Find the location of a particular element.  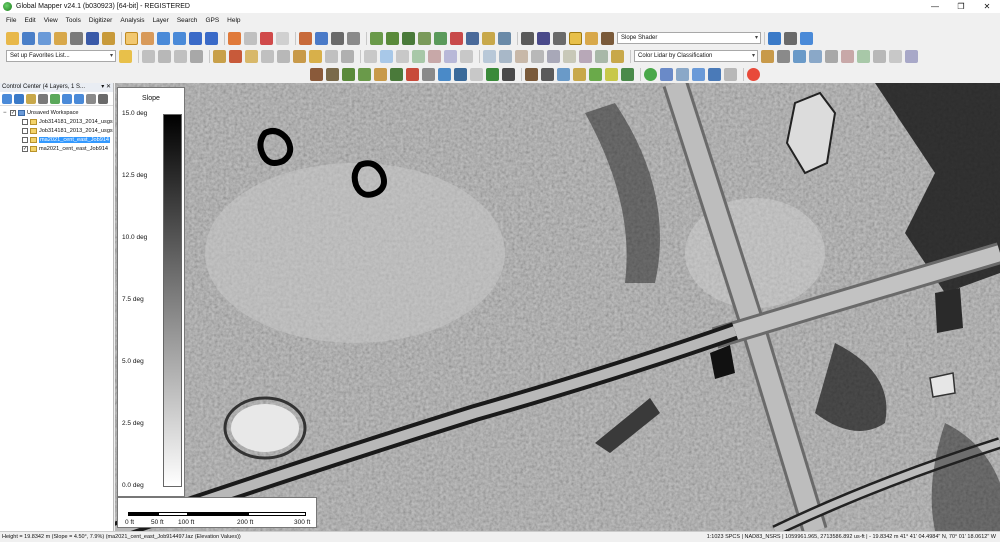

move-icon is located at coordinates (370, 56).